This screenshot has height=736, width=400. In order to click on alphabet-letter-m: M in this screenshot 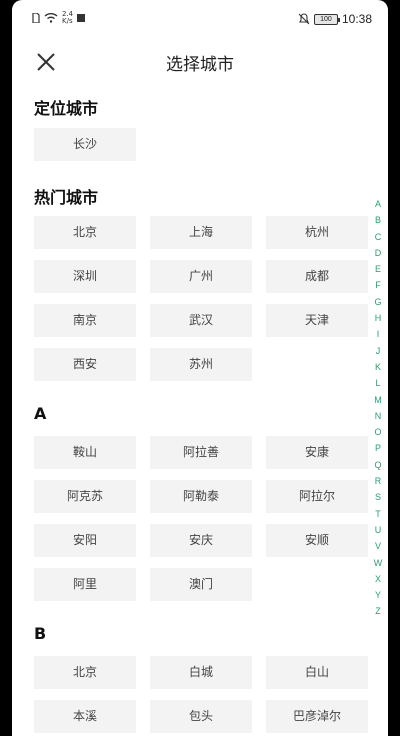, I will do `click(378, 400)`.